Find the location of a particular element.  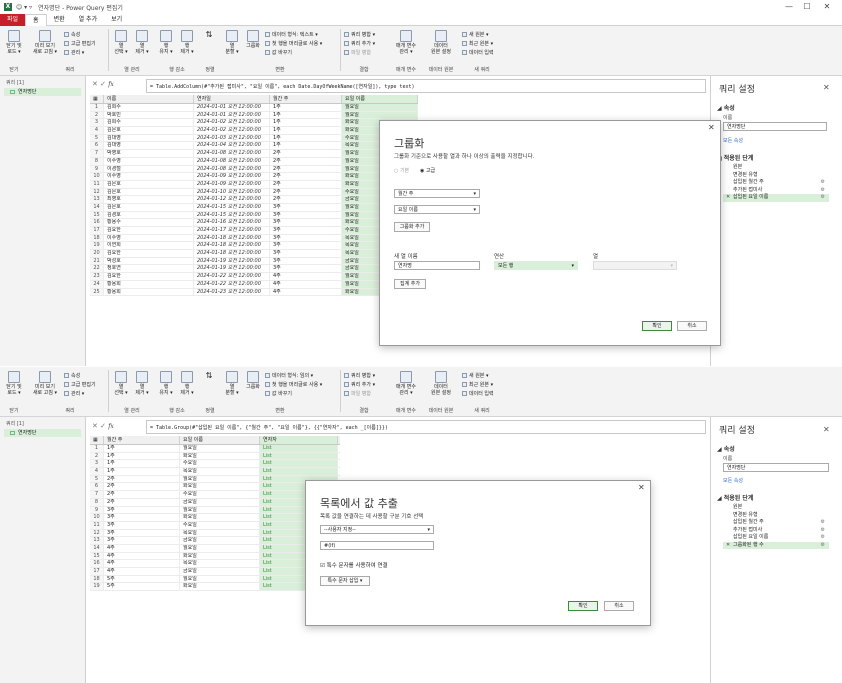

table-cell: 이연희 is located at coordinates (149, 246).